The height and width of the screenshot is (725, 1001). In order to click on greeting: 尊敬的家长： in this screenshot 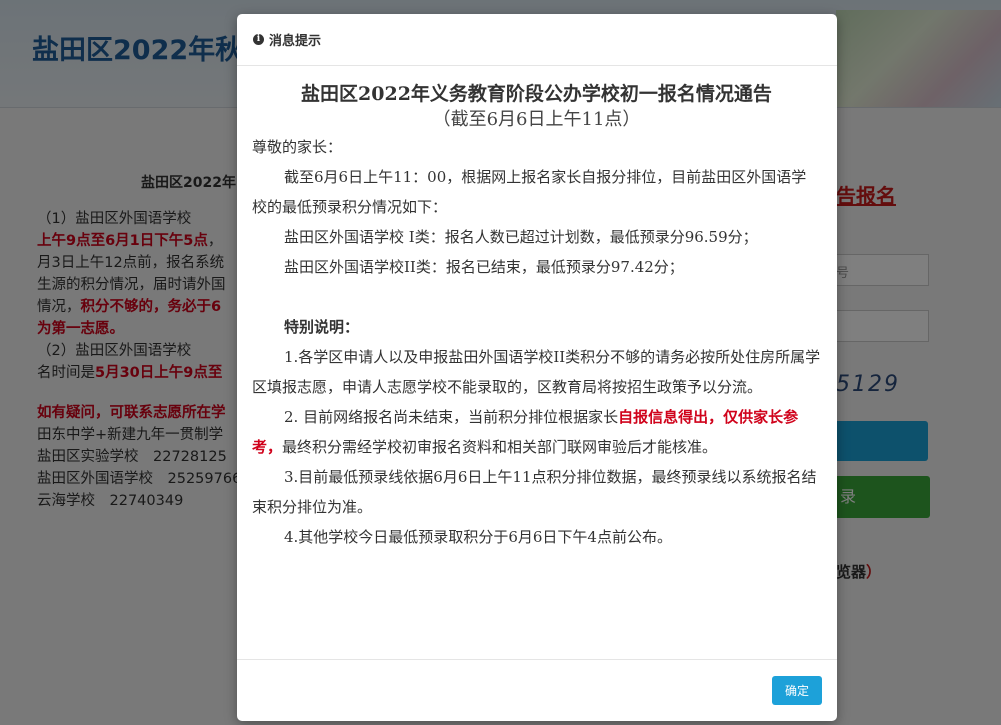, I will do `click(297, 147)`.